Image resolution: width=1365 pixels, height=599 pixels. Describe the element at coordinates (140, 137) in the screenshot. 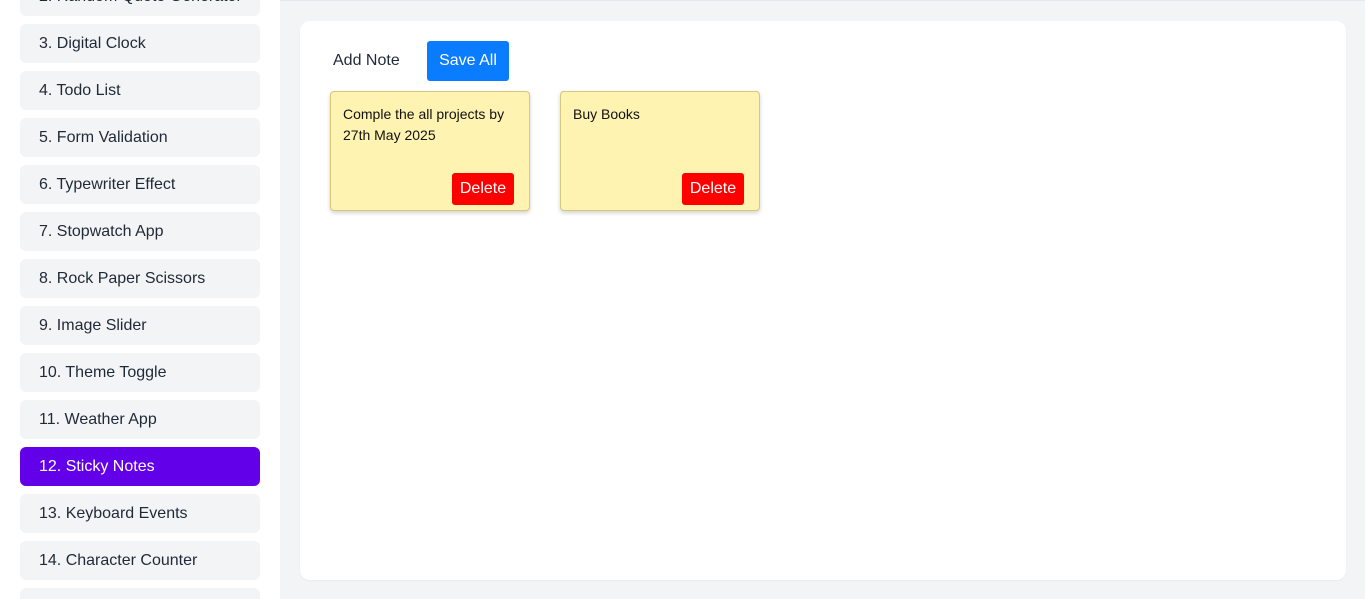

I see `sidebar-item-form-validation: 5. Form Validation` at that location.